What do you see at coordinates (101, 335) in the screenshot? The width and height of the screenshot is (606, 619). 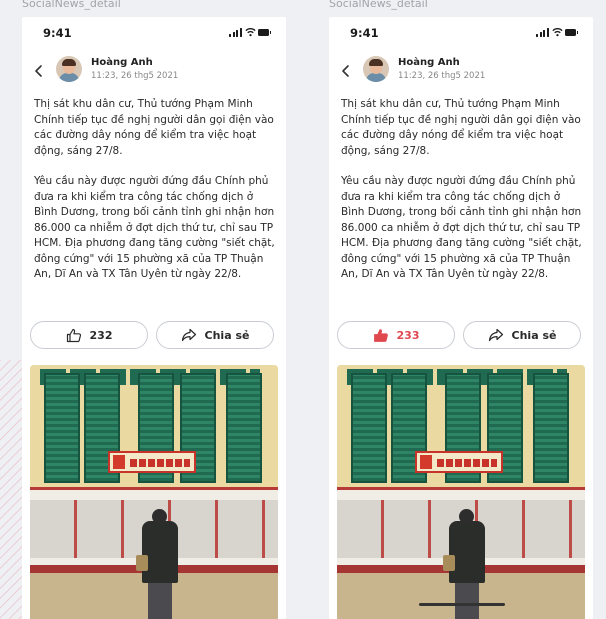 I see `like-count: 232` at bounding box center [101, 335].